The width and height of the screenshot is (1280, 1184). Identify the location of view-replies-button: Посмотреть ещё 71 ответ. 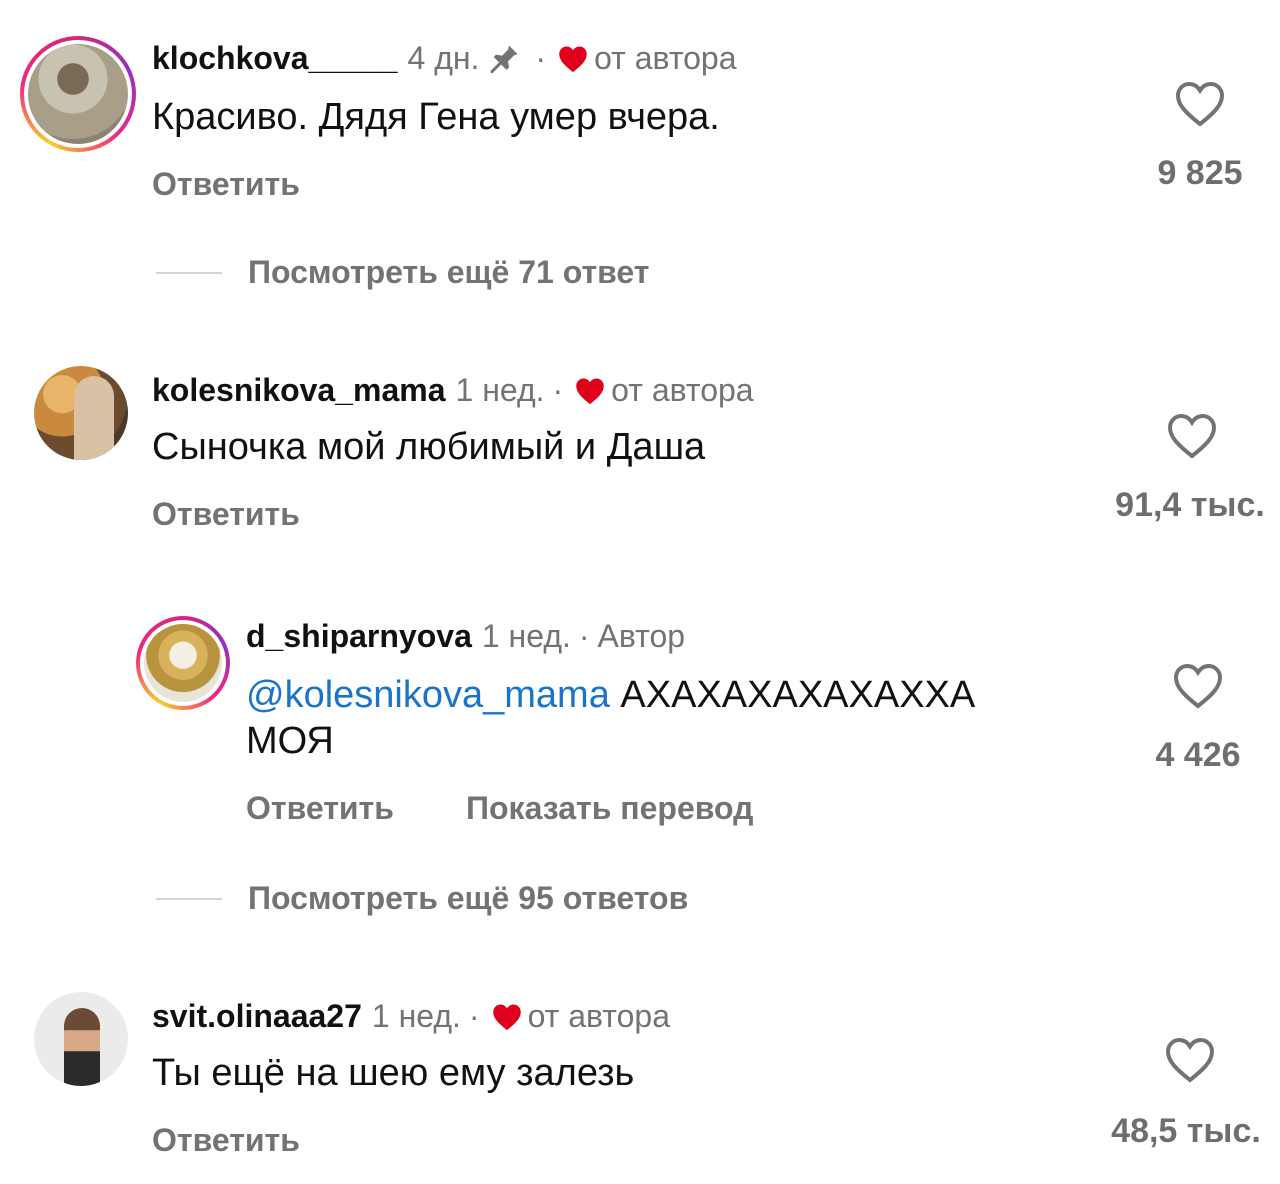
(448, 272).